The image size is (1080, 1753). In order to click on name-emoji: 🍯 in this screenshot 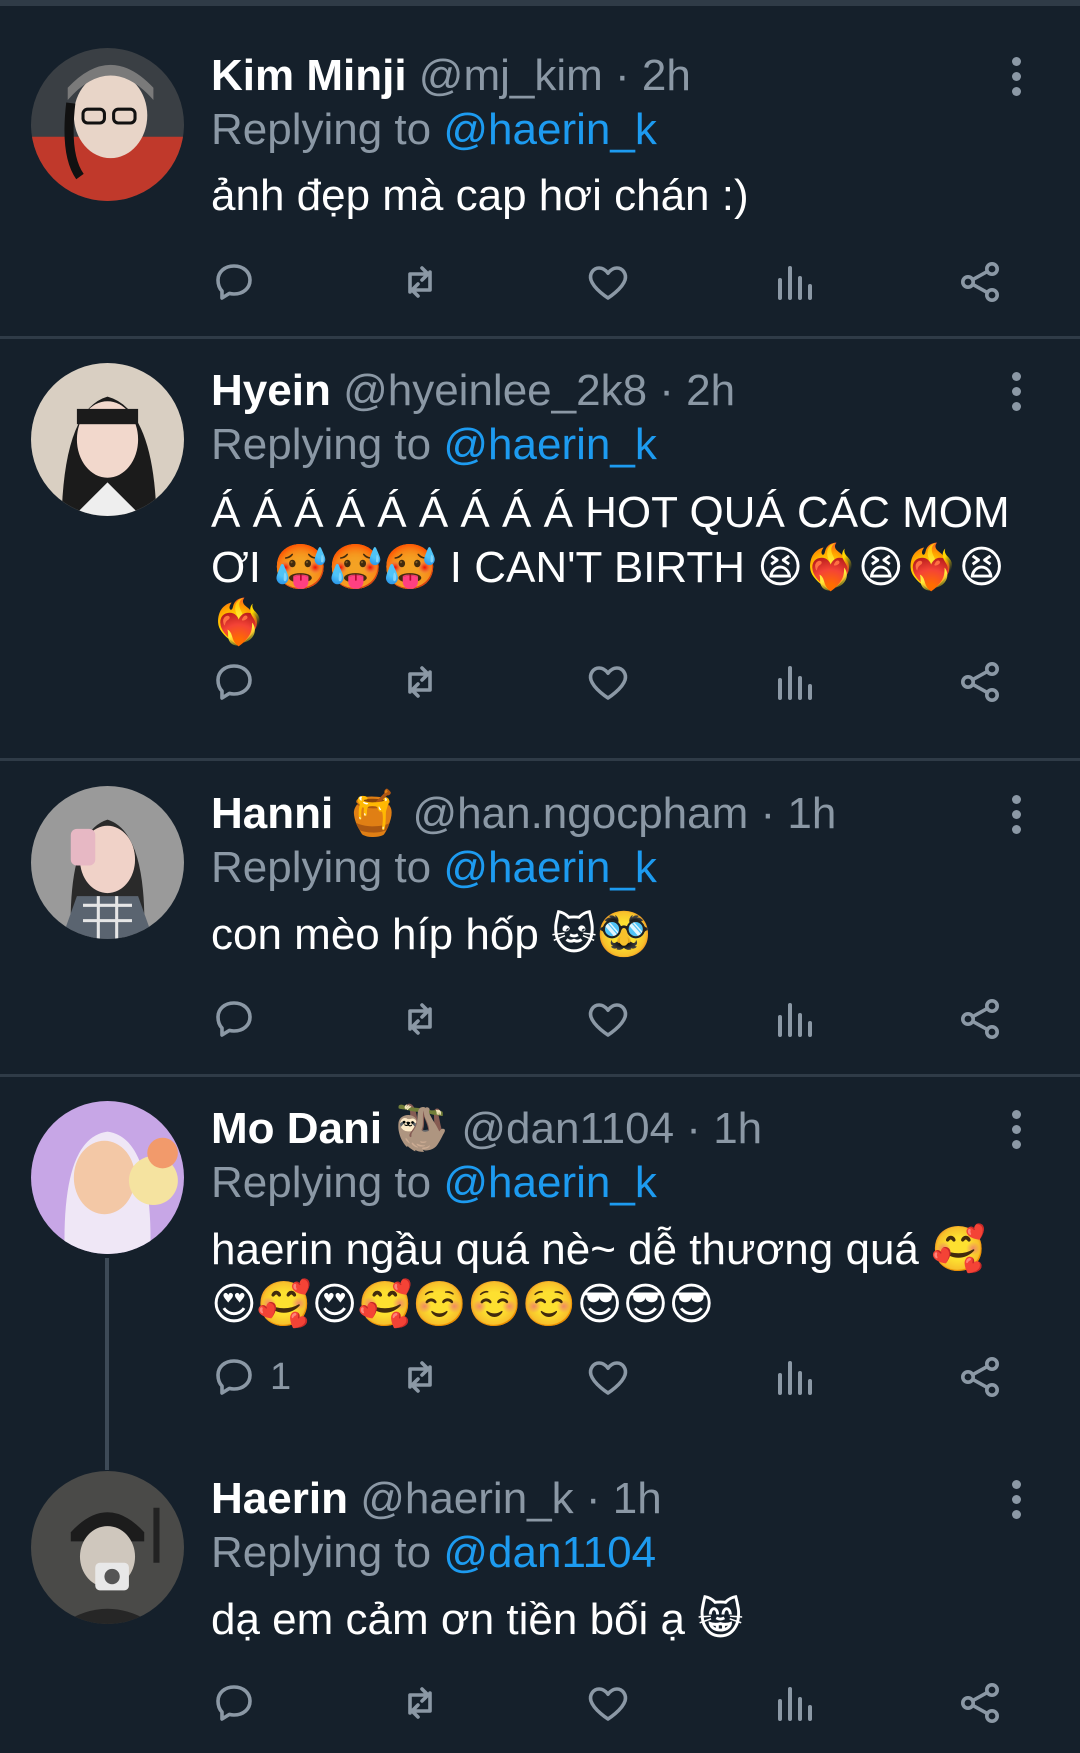, I will do `click(373, 813)`.